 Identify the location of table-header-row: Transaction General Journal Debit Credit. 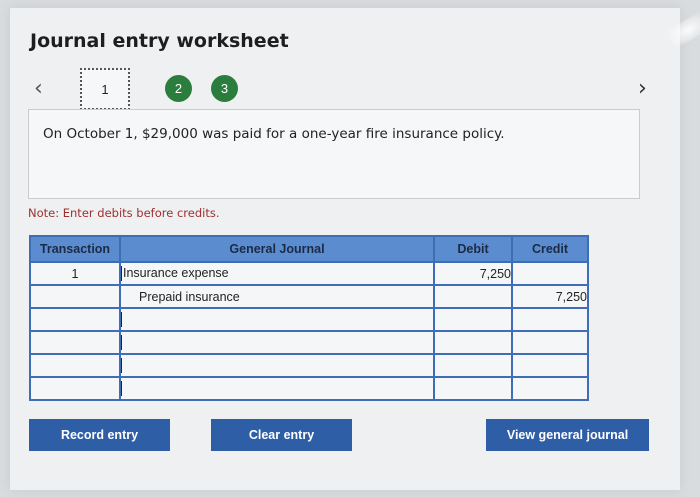
(309, 249).